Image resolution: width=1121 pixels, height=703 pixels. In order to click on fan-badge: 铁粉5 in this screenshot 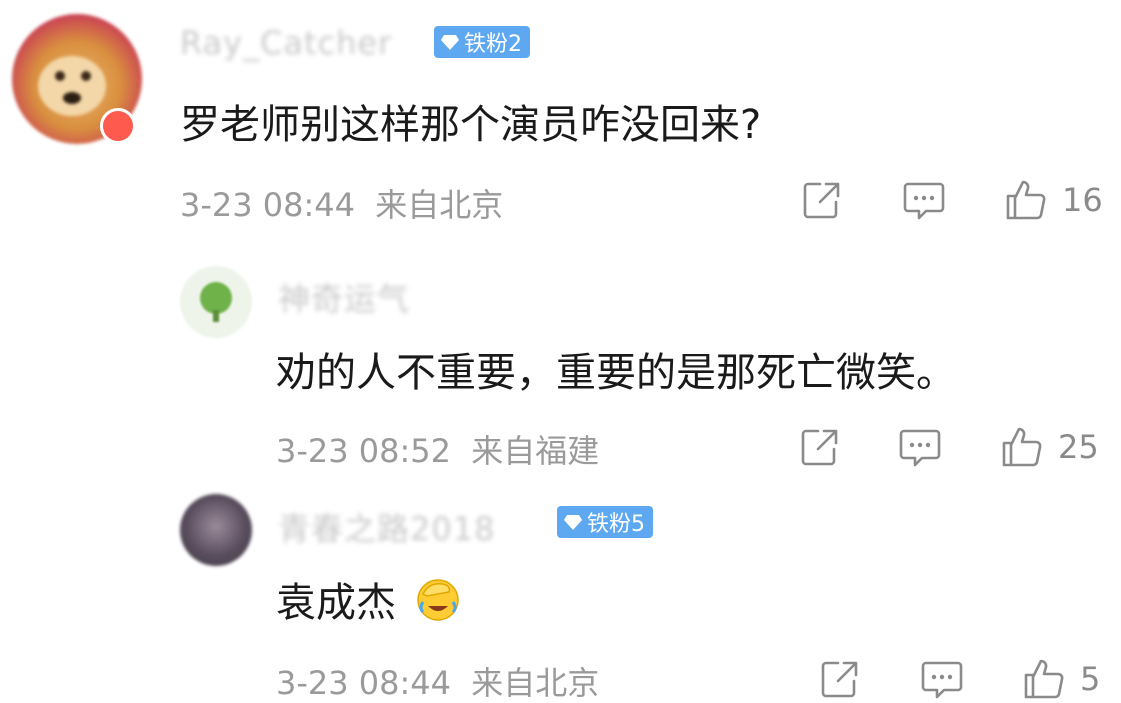, I will do `click(605, 522)`.